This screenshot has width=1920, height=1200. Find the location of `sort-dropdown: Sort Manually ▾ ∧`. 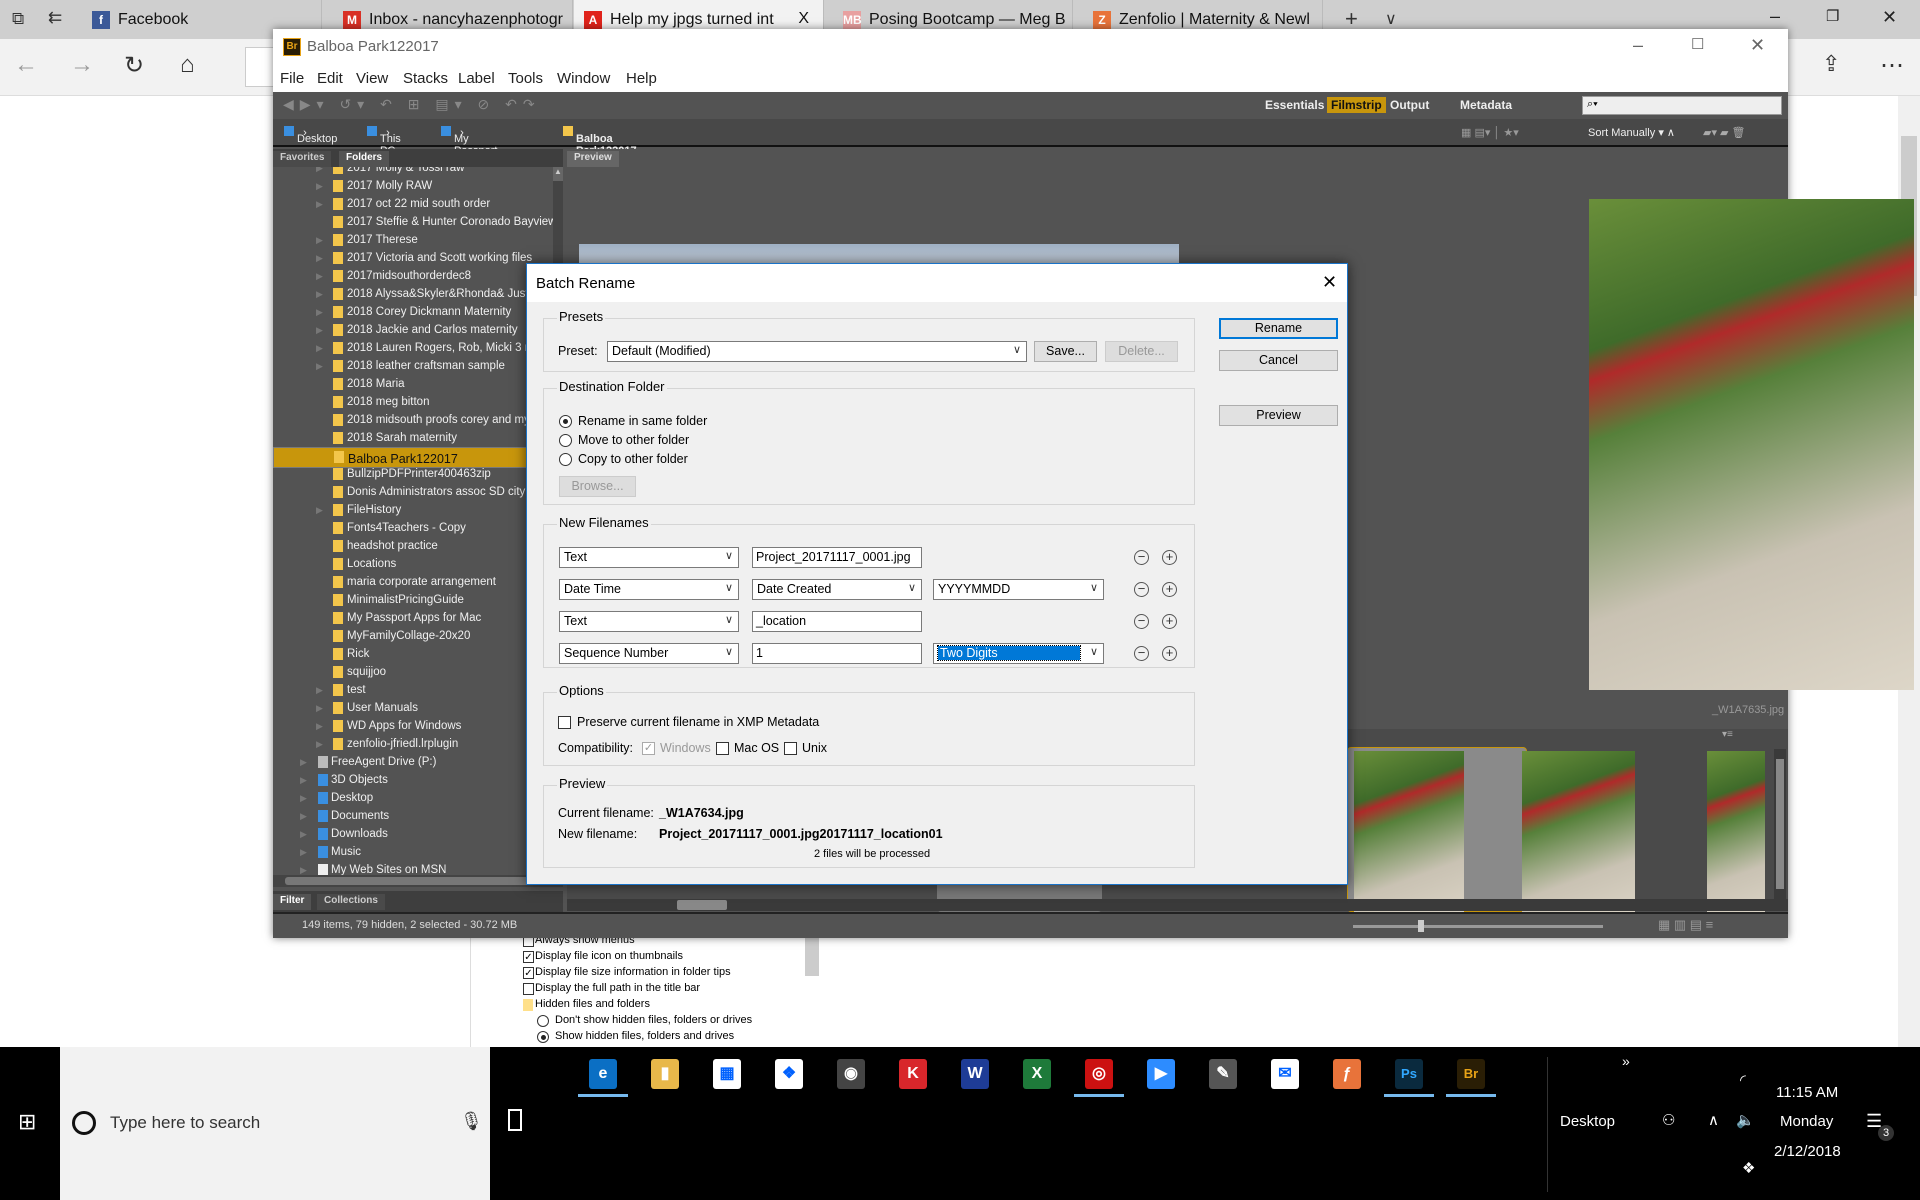

sort-dropdown: Sort Manually ▾ ∧ is located at coordinates (1631, 132).